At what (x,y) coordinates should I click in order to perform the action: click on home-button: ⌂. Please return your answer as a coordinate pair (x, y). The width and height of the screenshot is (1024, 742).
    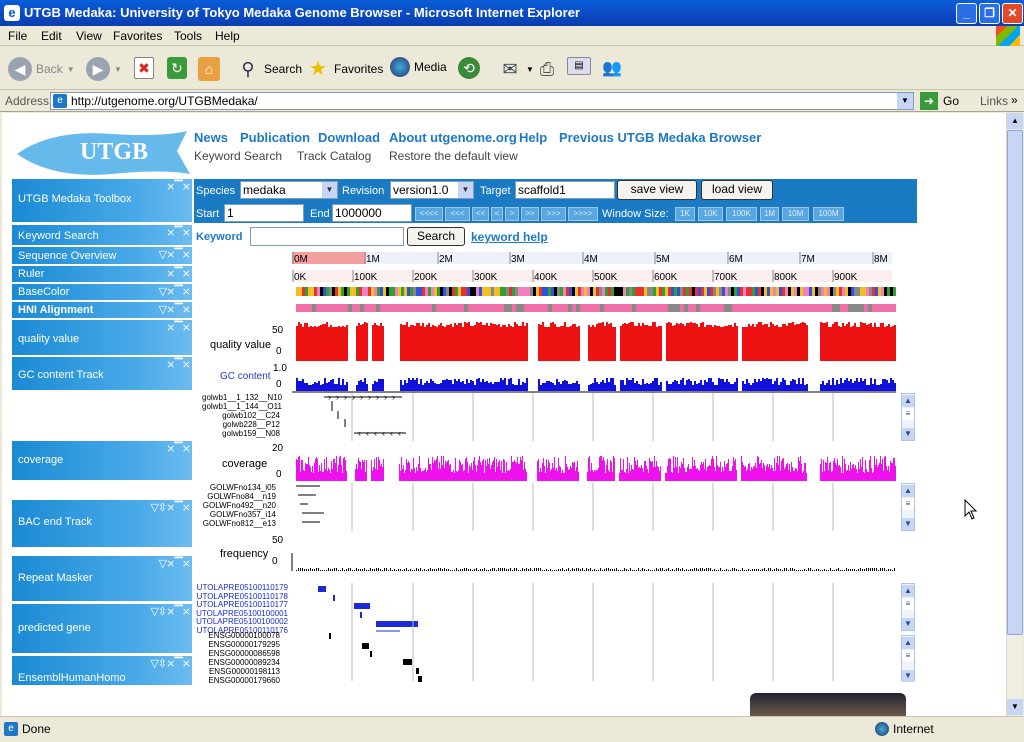
    Looking at the image, I should click on (209, 69).